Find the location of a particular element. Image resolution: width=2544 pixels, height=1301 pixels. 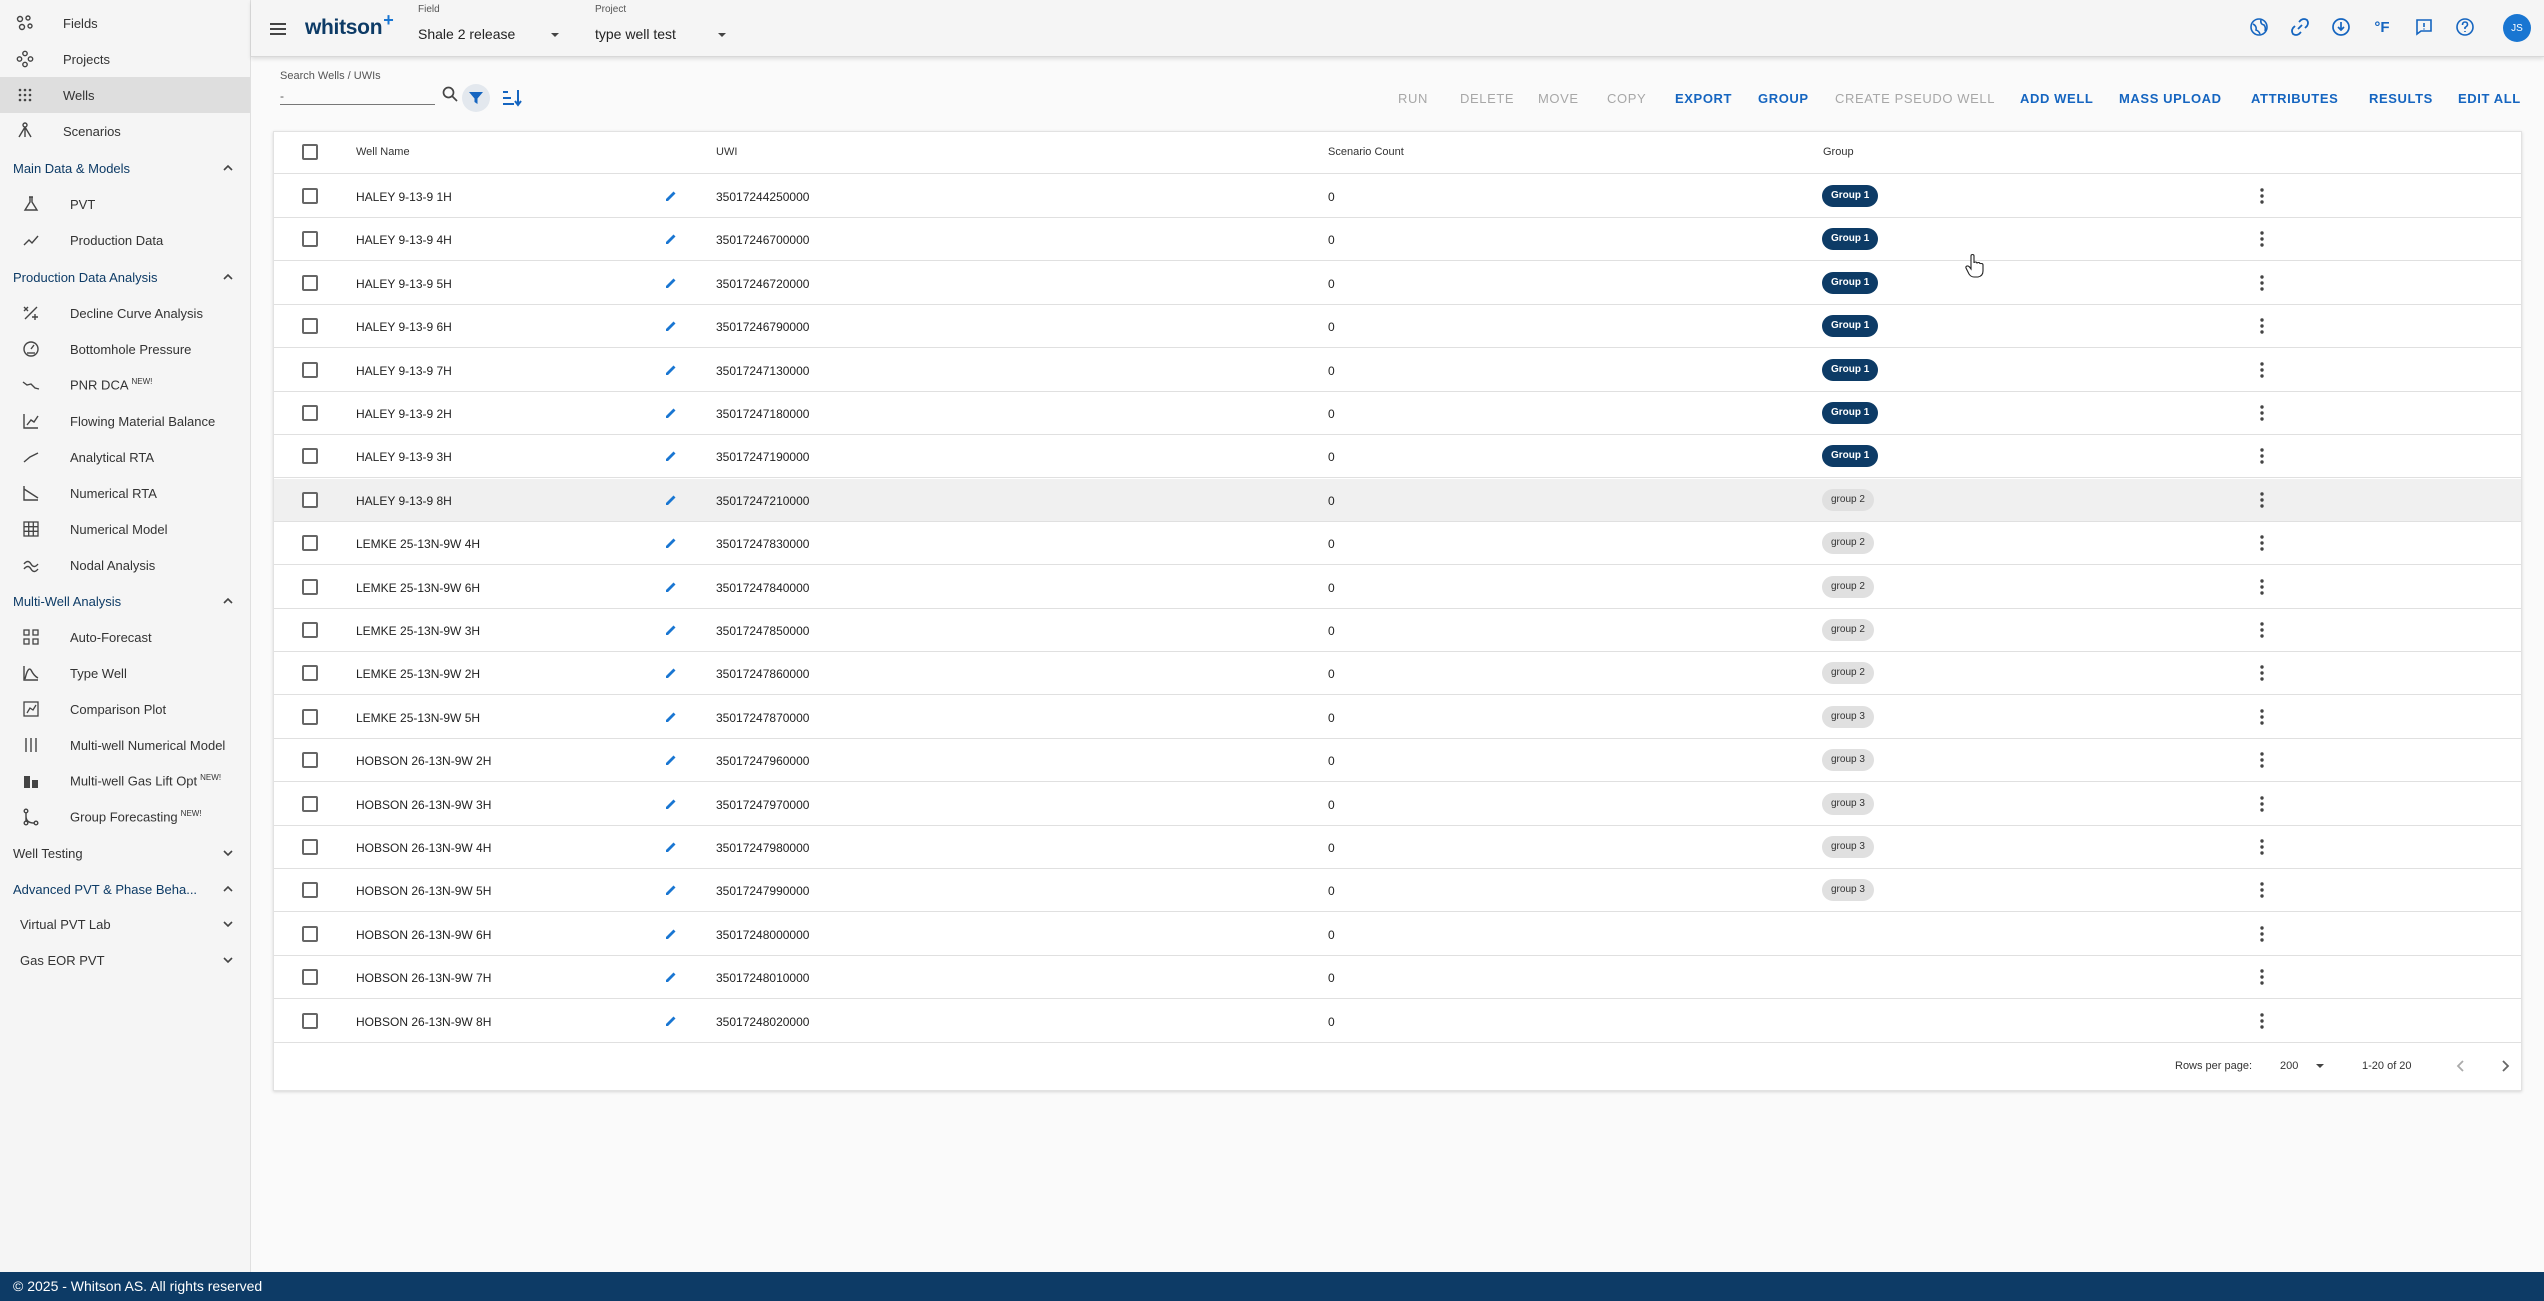

section-well-testing: Well Testing is located at coordinates (125, 853).